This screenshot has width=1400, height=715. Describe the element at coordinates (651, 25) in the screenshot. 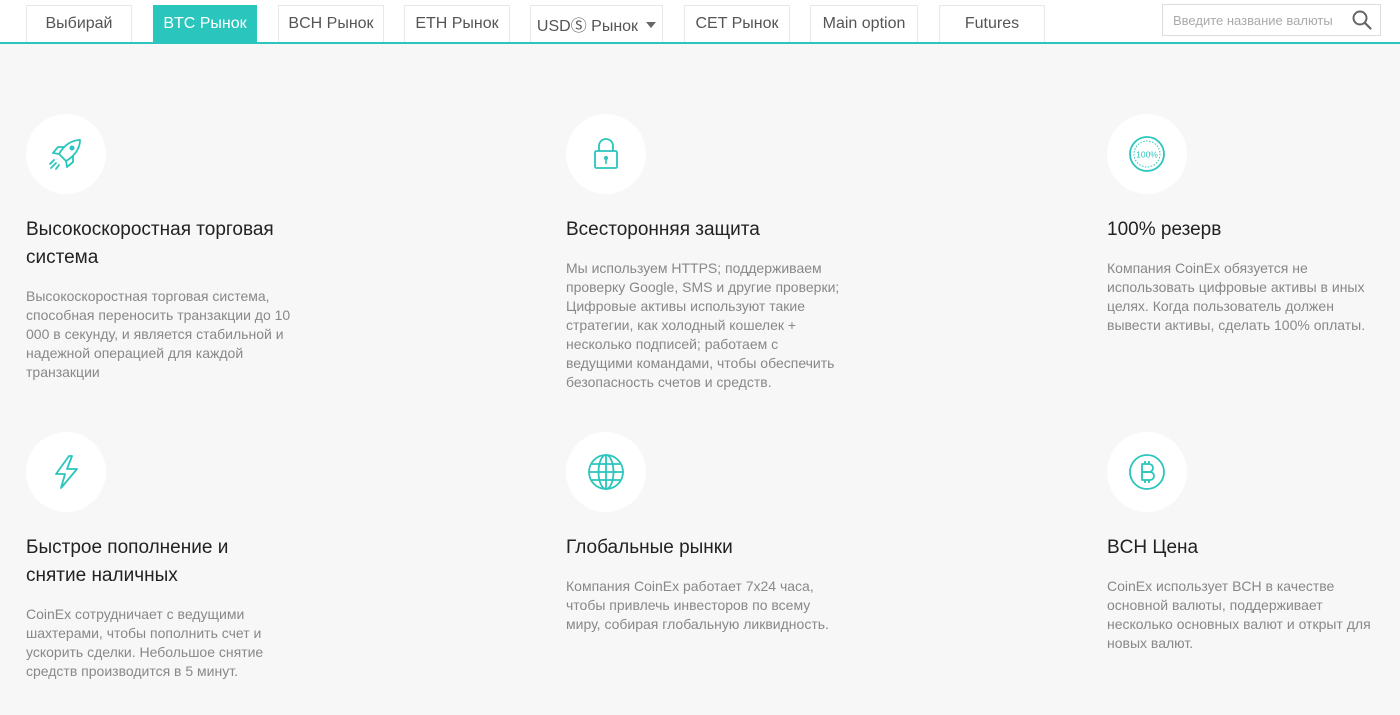

I see `chevron-down-icon` at that location.